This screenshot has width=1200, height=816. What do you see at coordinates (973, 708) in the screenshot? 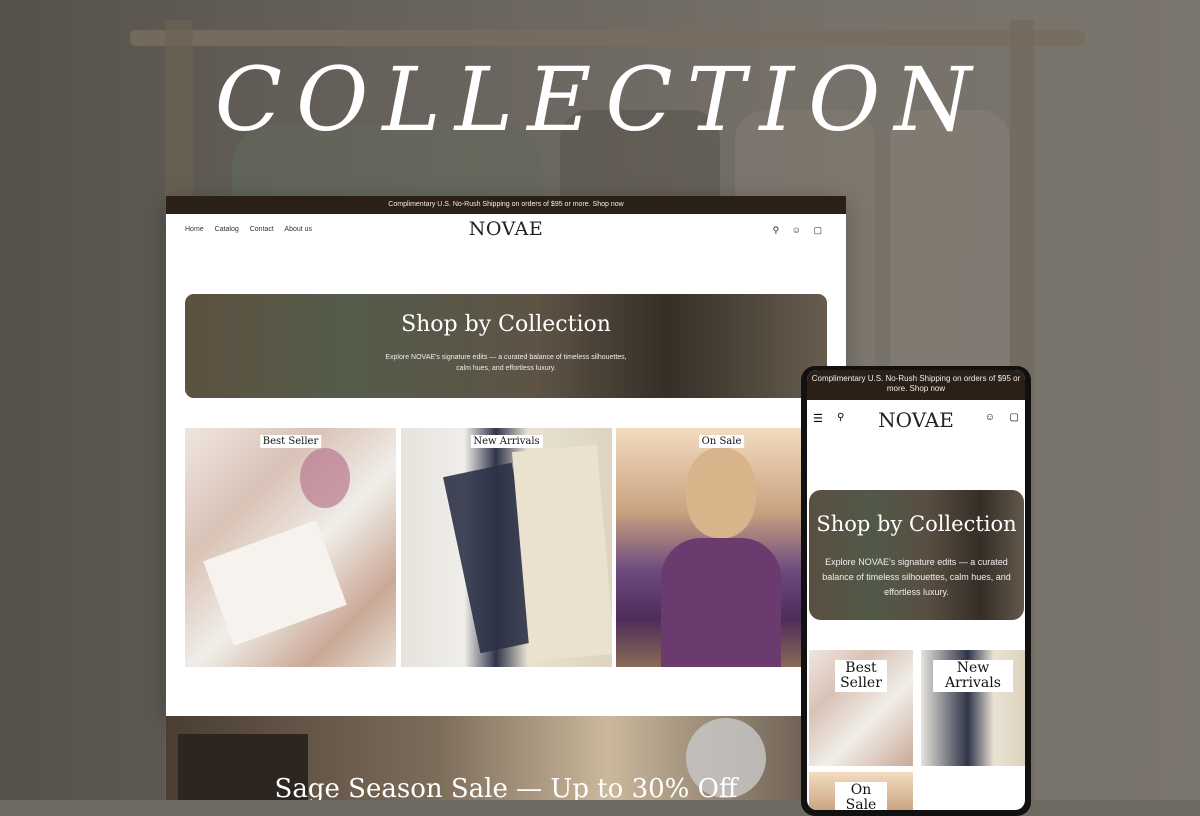
I see `mobile-card-new-arrivals: New Arrivals` at bounding box center [973, 708].